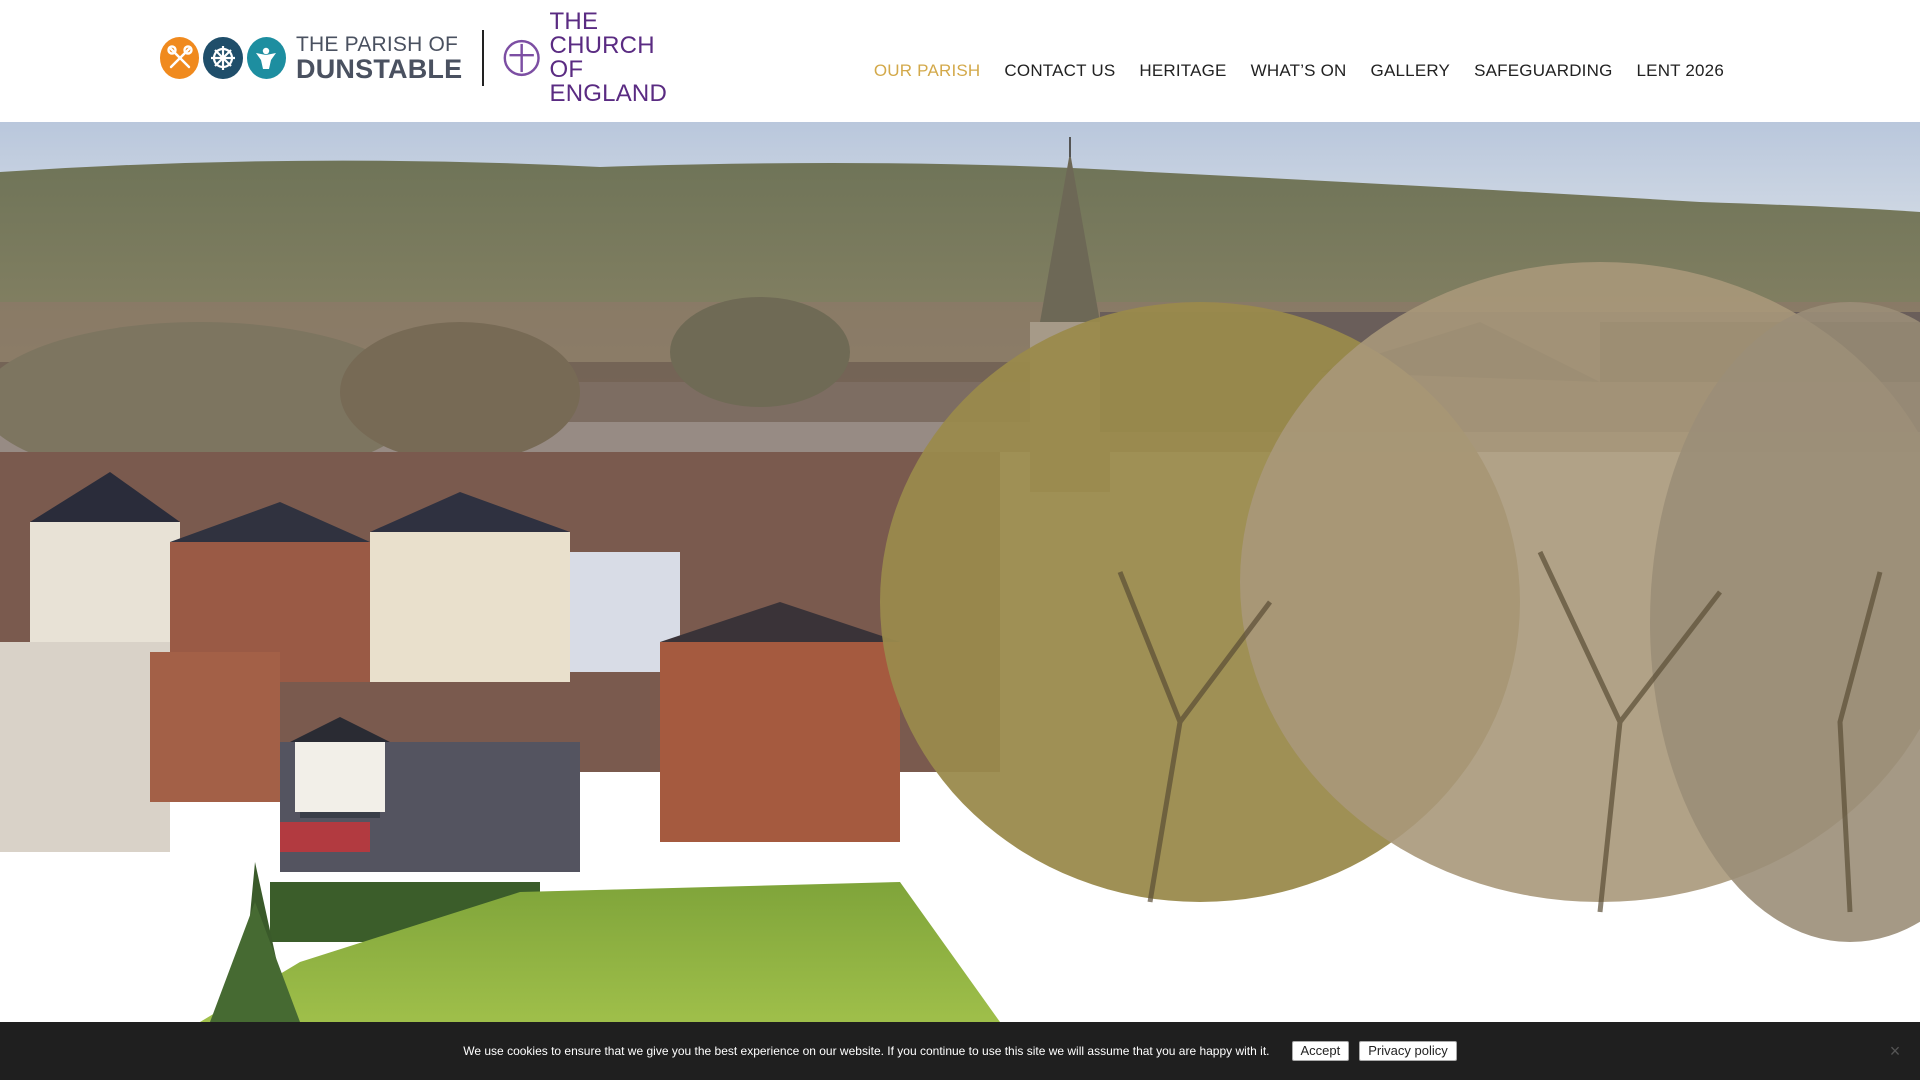  What do you see at coordinates (1059, 71) in the screenshot?
I see `nav-item-contact-us: CONTACT US` at bounding box center [1059, 71].